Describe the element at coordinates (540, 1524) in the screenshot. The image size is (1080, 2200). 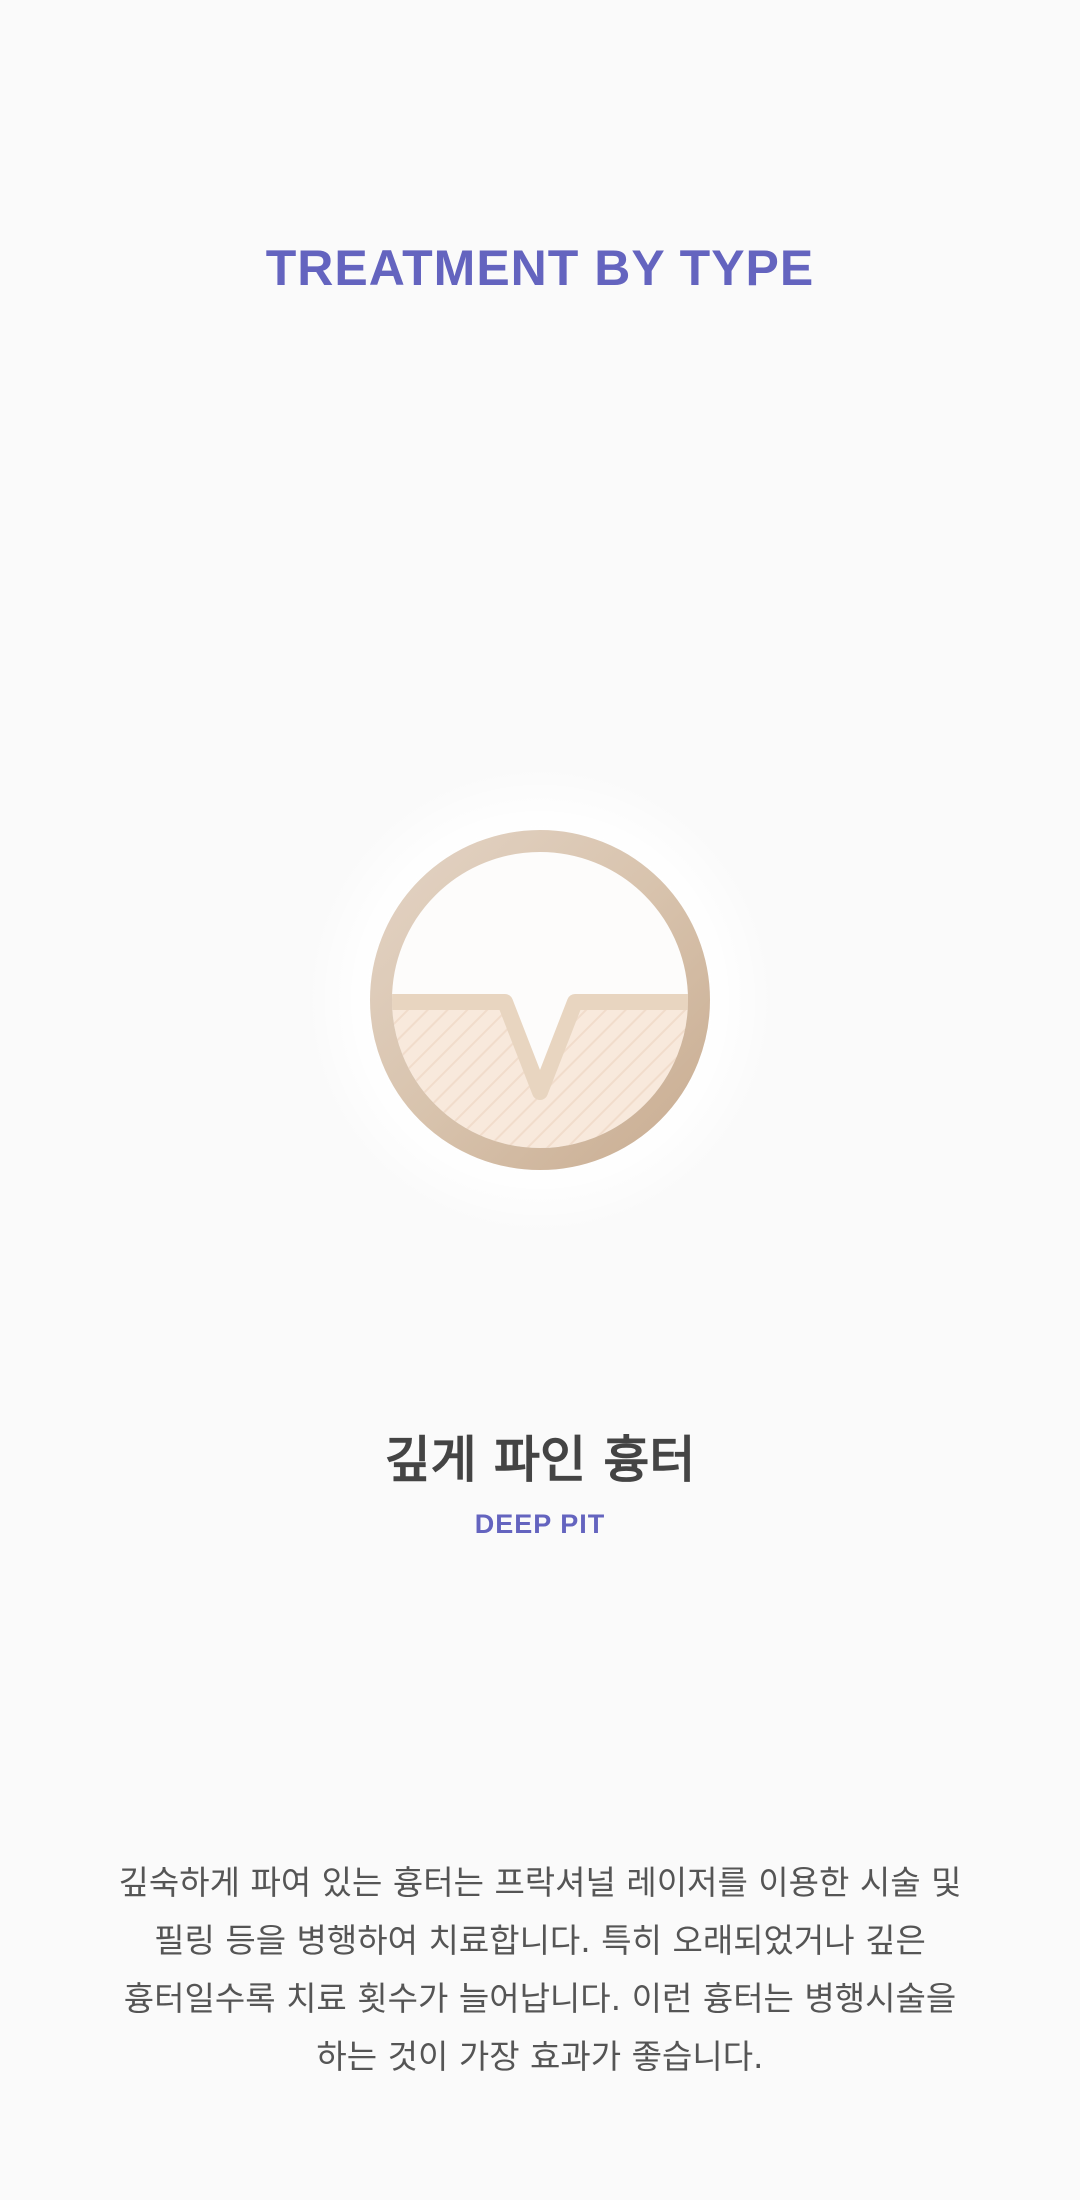
I see `scar-type-subtitle: DEEP PIT` at that location.